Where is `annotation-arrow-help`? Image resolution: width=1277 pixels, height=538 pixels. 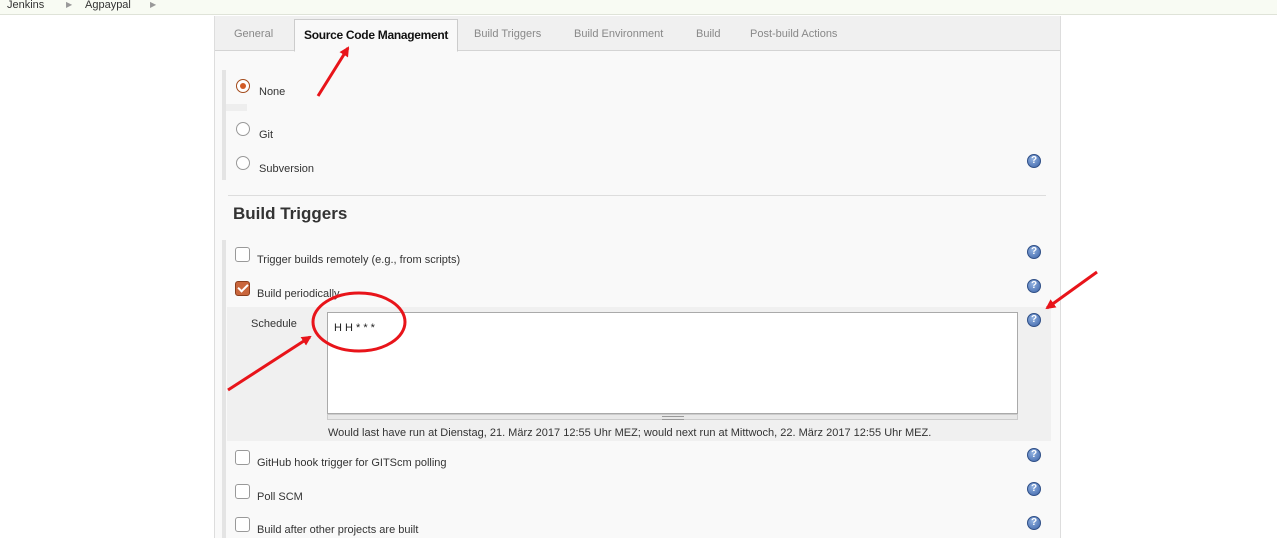
annotation-arrow-help is located at coordinates (1071, 290).